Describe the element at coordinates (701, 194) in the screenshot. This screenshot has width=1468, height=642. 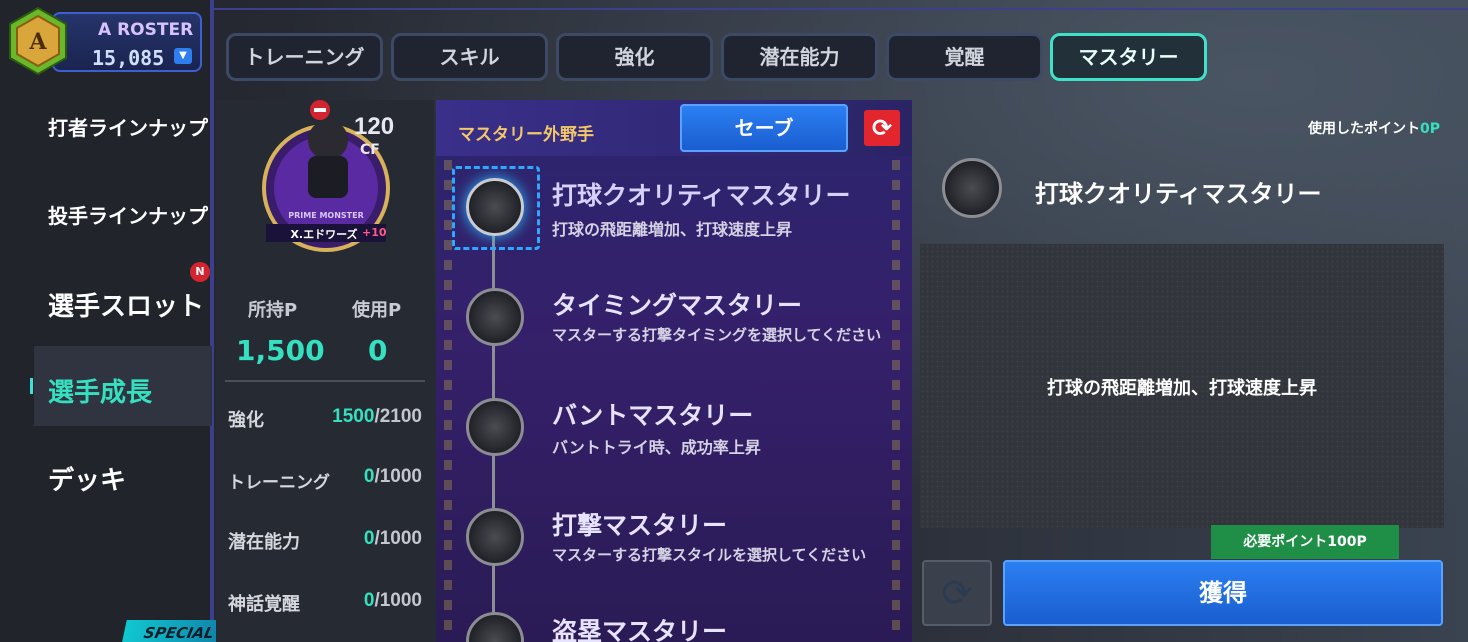
I see `mastery-item-title: 打球クオリティマスタリー` at that location.